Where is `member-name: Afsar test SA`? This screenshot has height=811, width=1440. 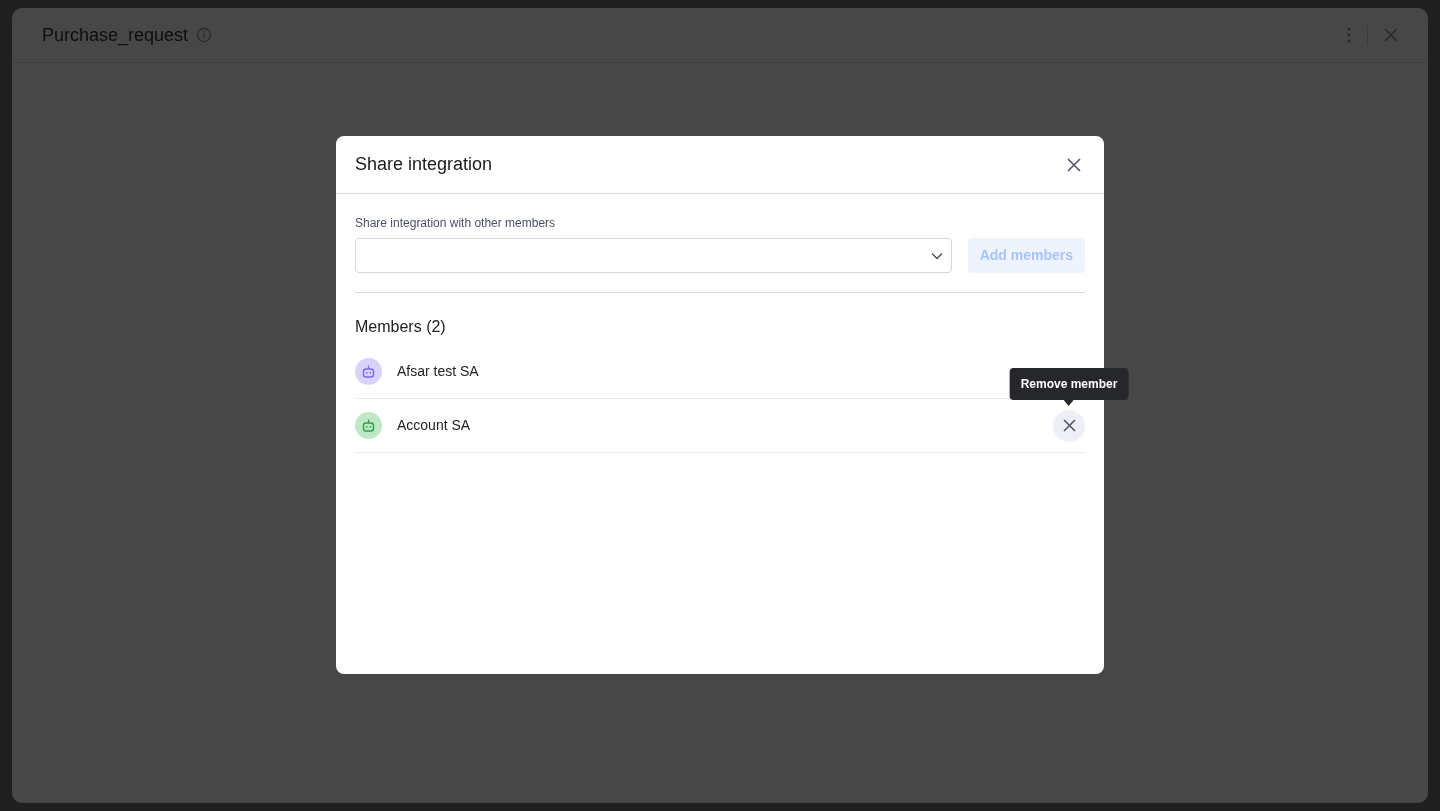 member-name: Afsar test SA is located at coordinates (438, 371).